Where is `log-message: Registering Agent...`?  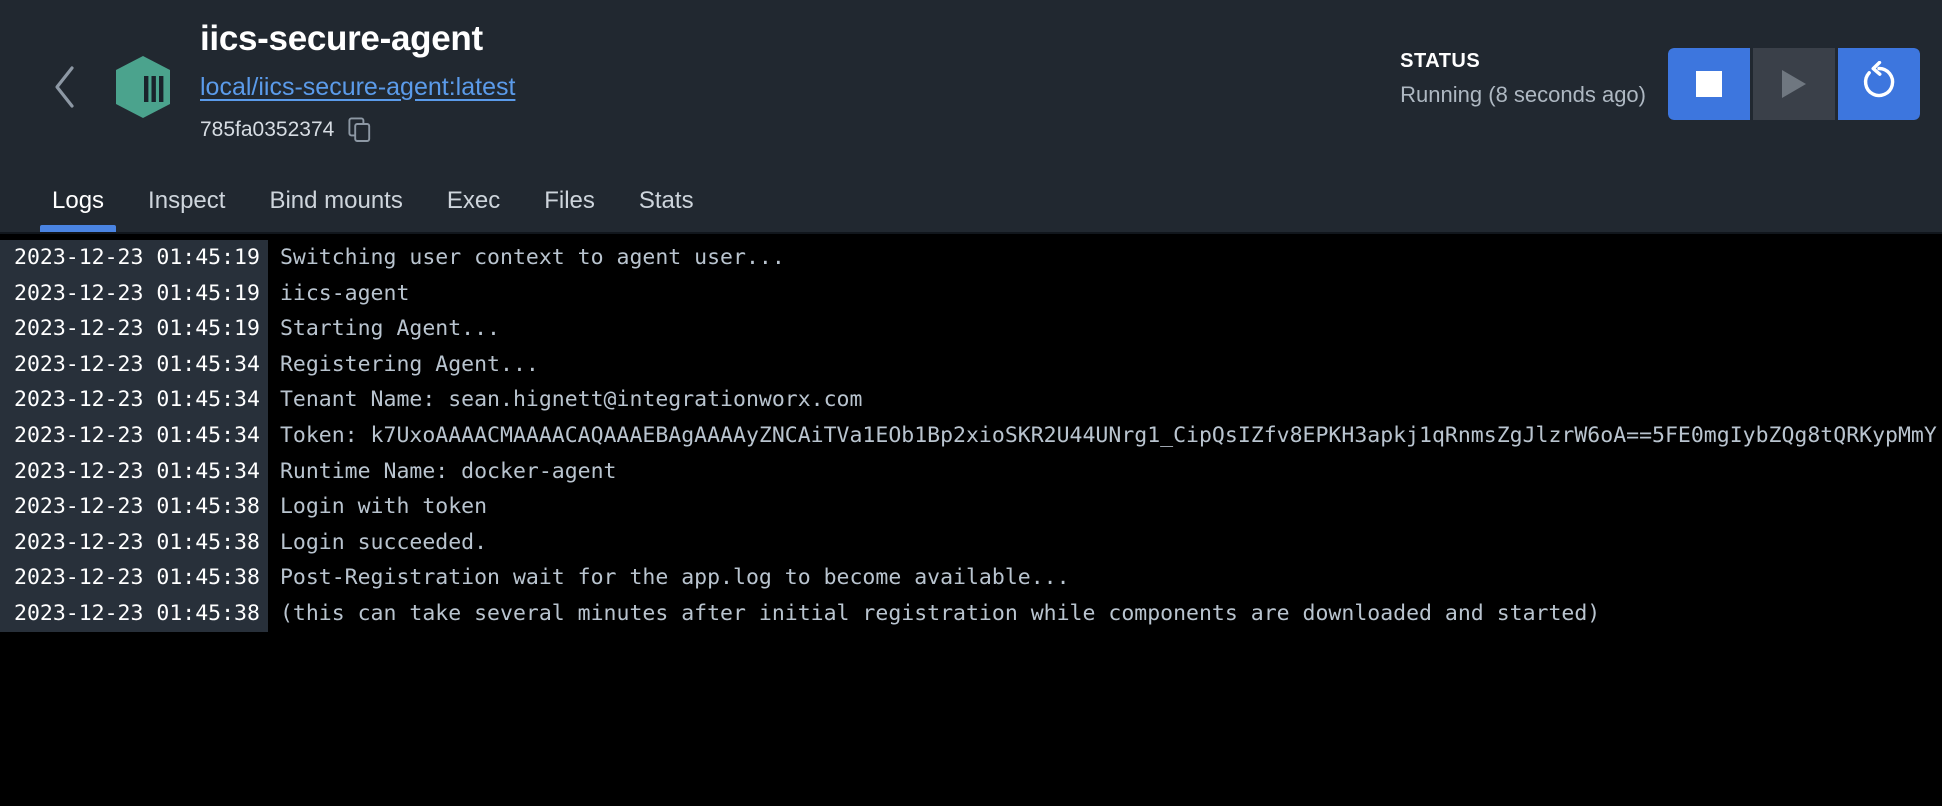
log-message: Registering Agent... is located at coordinates (409, 364).